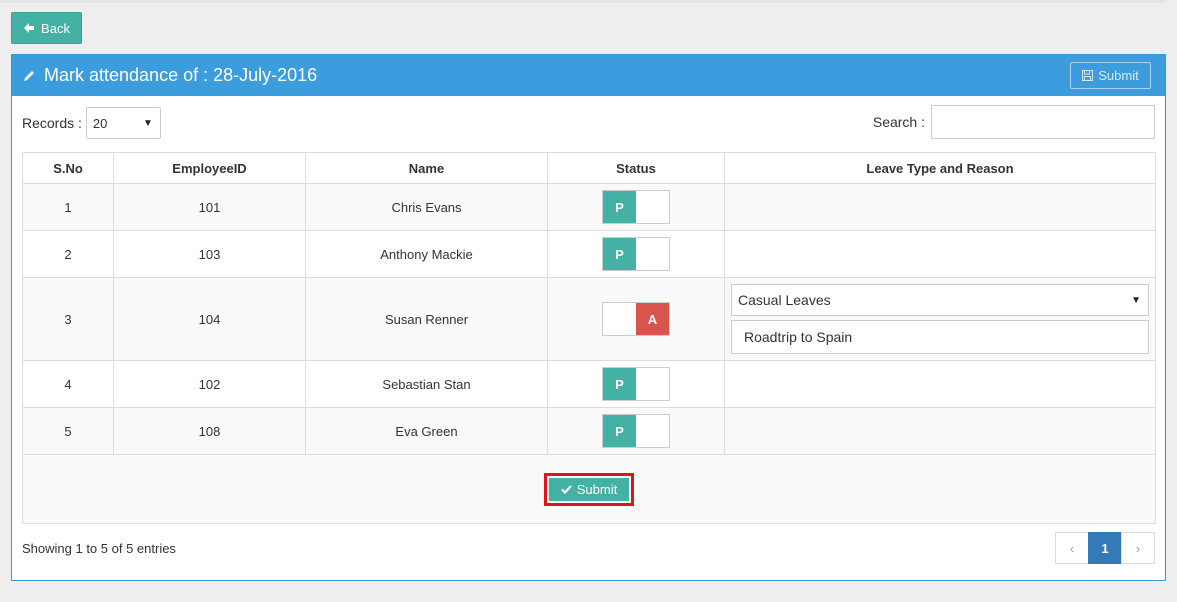 The image size is (1177, 602). I want to click on panel-header: Mark attendance of : 28-July-2016 Submit, so click(588, 75).